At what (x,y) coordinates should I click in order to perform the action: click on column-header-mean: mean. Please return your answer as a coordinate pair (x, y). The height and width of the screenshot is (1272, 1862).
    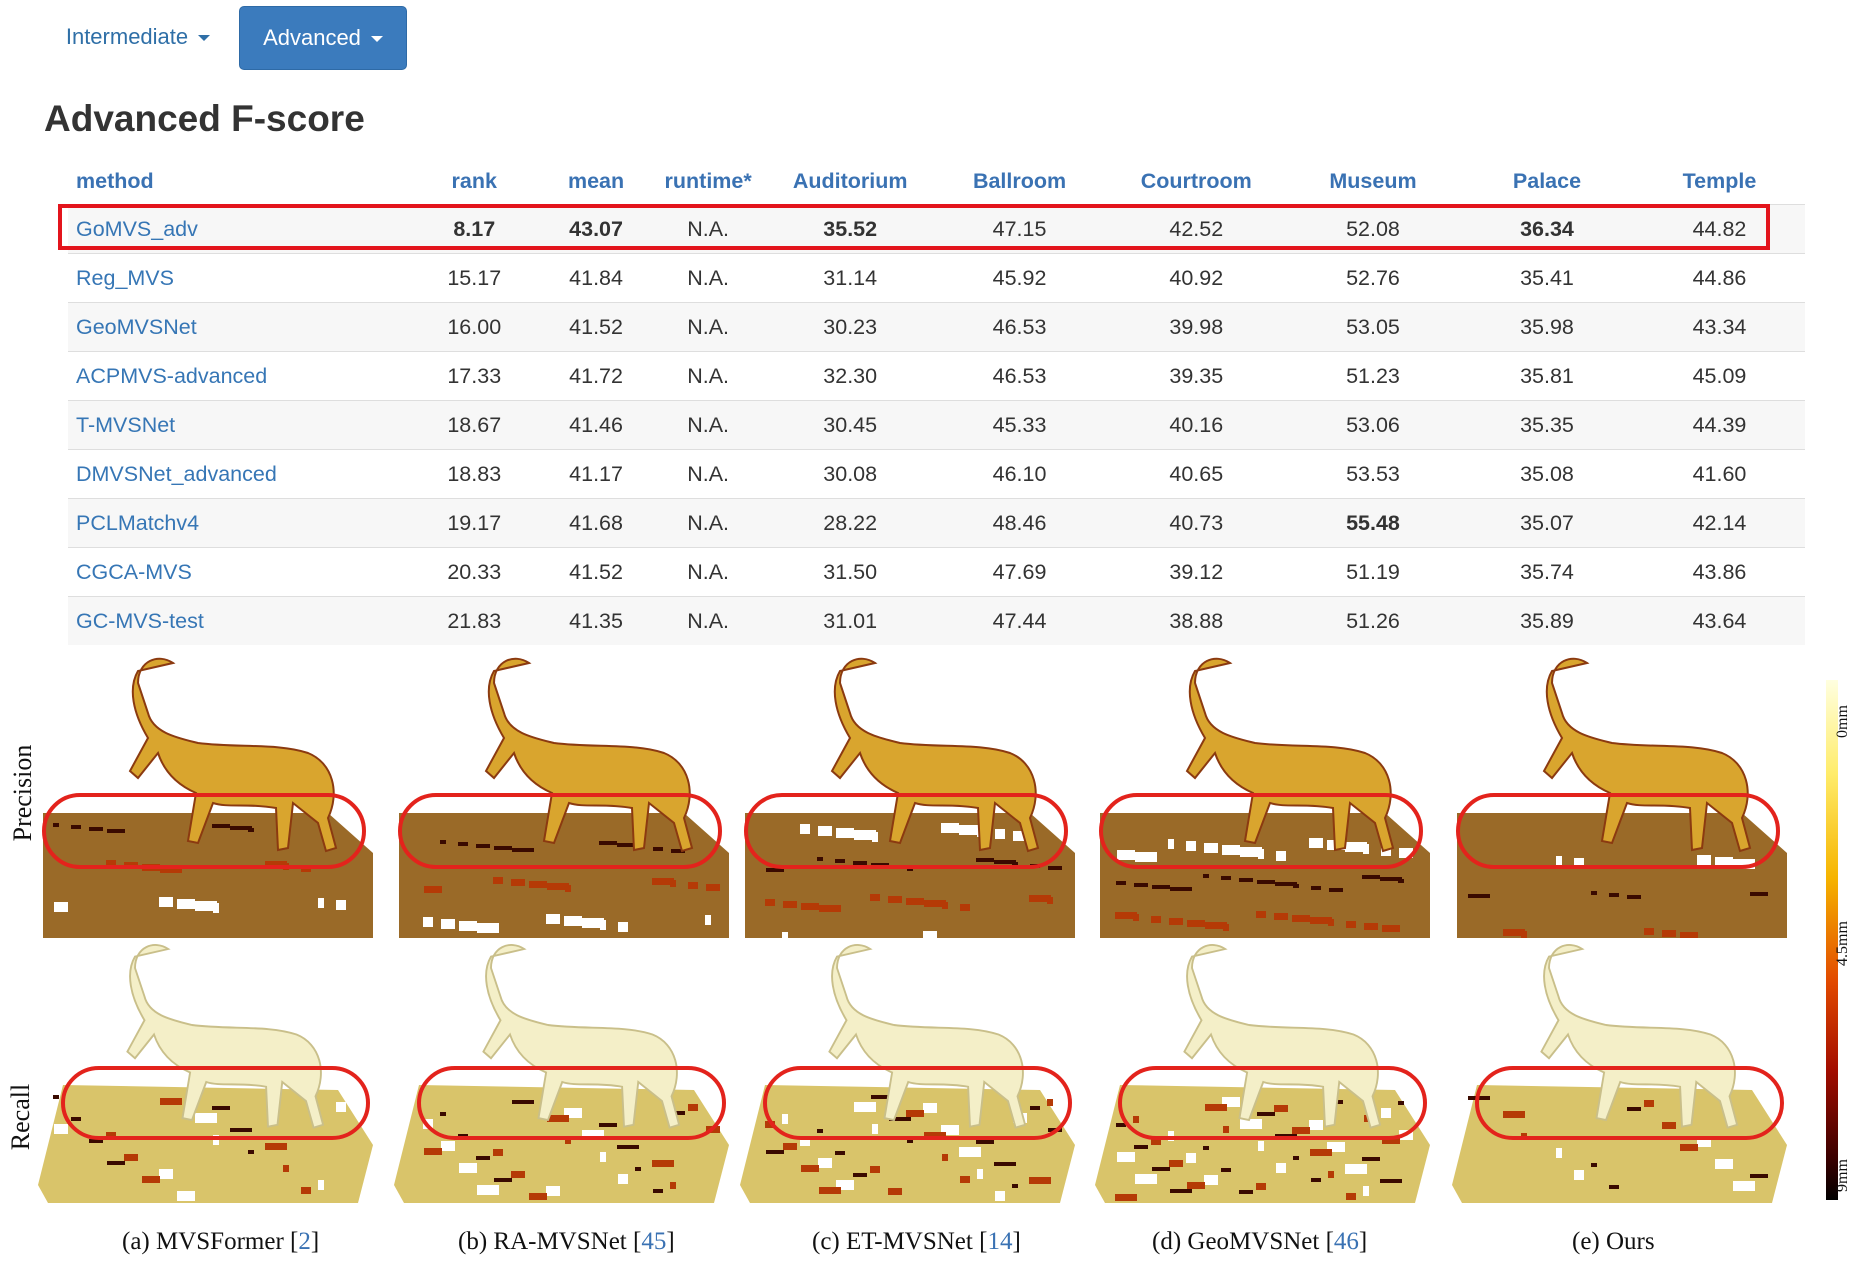
    Looking at the image, I should click on (596, 181).